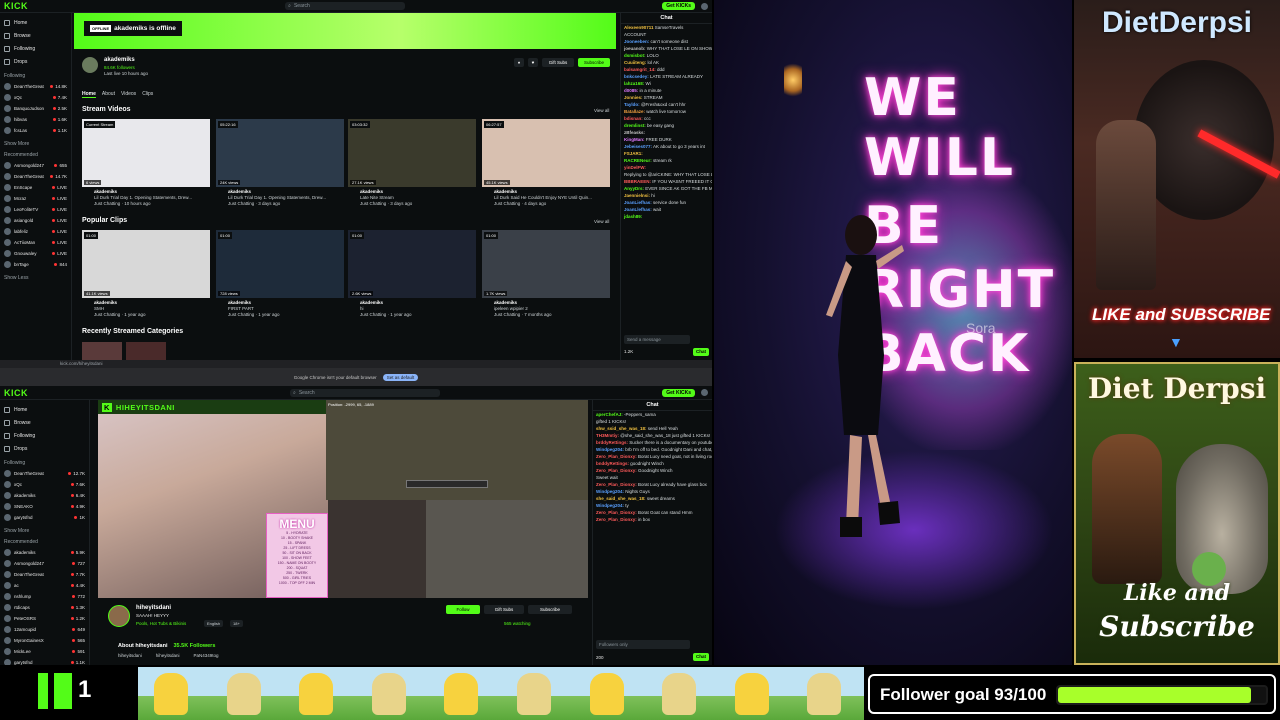  Describe the element at coordinates (35, 22) in the screenshot. I see `nav-home: Home` at that location.